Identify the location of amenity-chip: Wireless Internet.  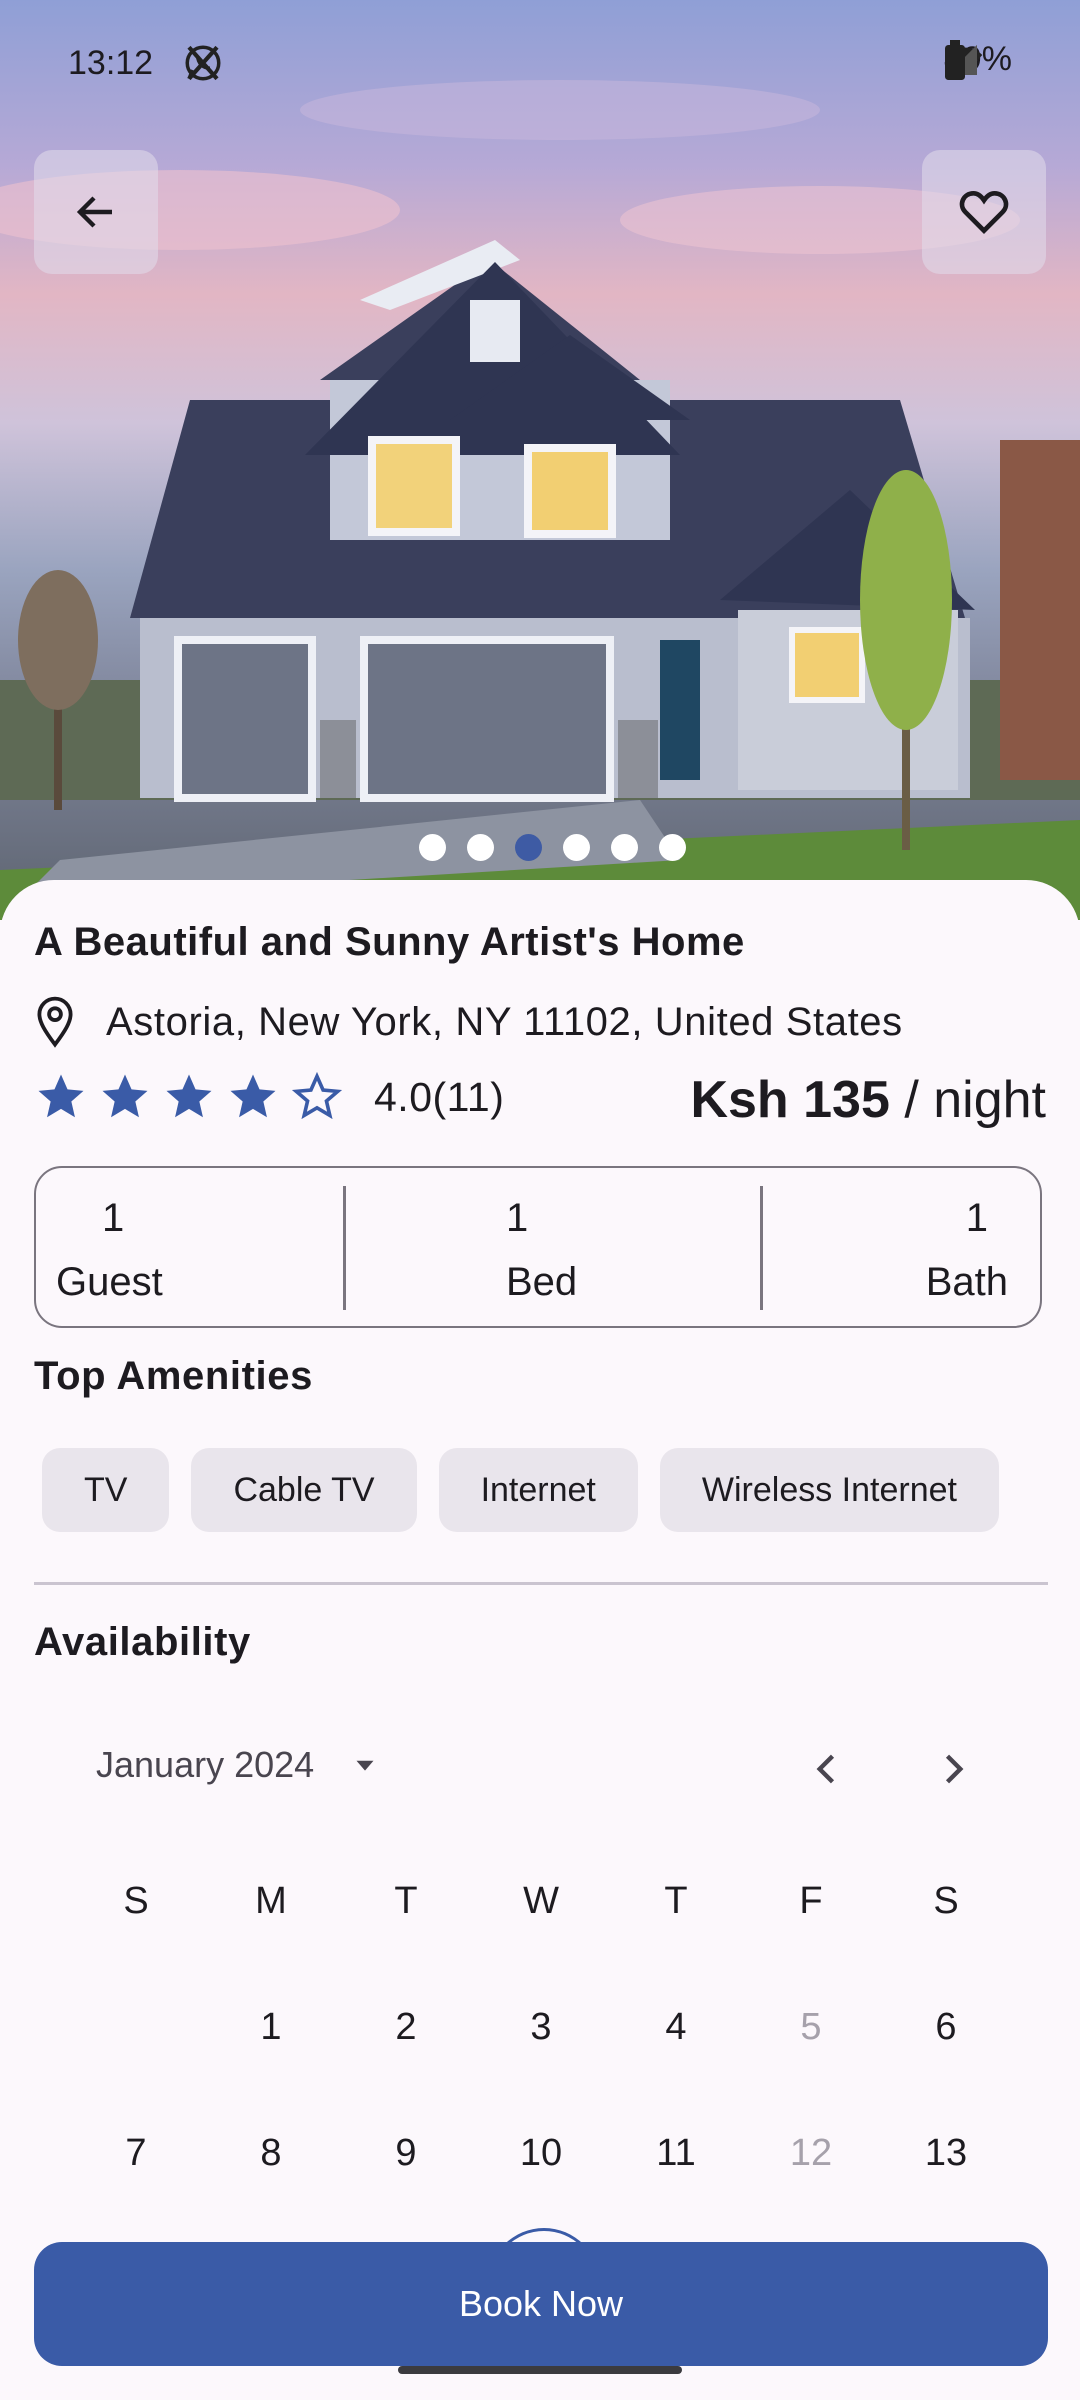
(829, 1490).